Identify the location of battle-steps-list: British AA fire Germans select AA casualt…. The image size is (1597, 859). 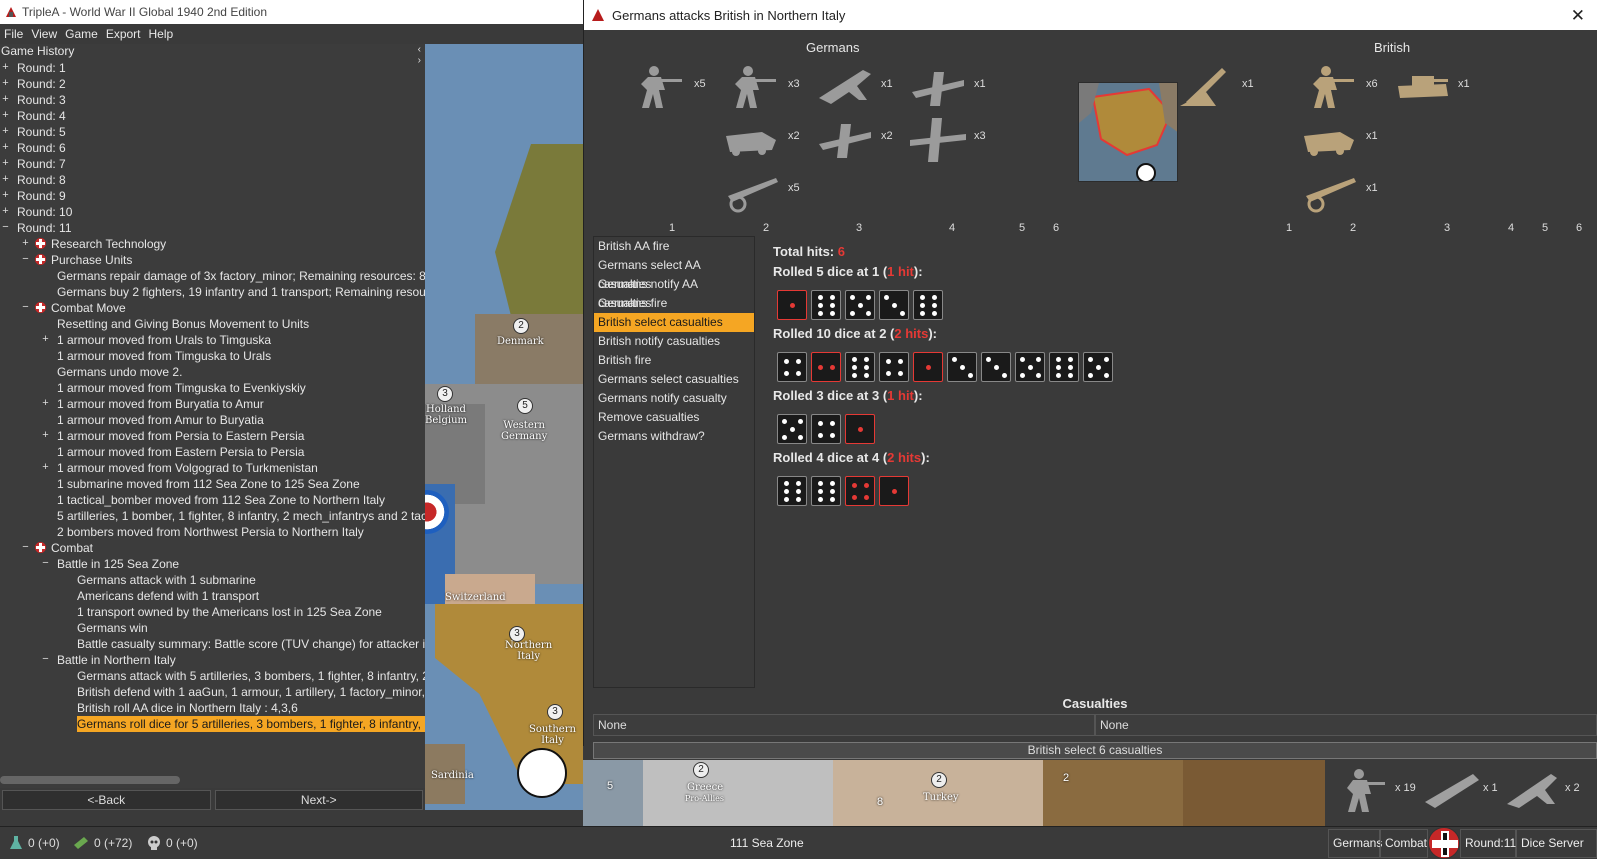
(674, 462).